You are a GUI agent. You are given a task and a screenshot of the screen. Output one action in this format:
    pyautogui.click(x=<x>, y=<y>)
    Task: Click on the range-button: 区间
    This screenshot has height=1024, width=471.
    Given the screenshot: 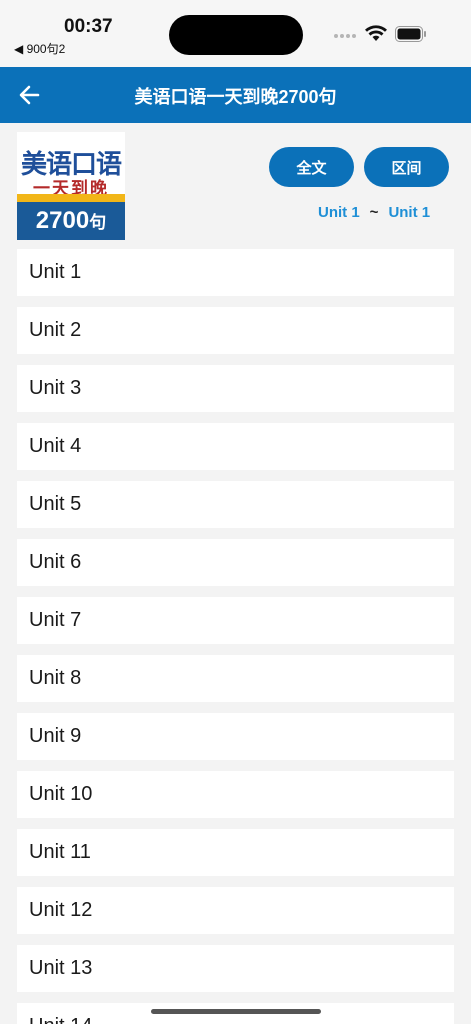 What is the action you would take?
    pyautogui.click(x=406, y=167)
    